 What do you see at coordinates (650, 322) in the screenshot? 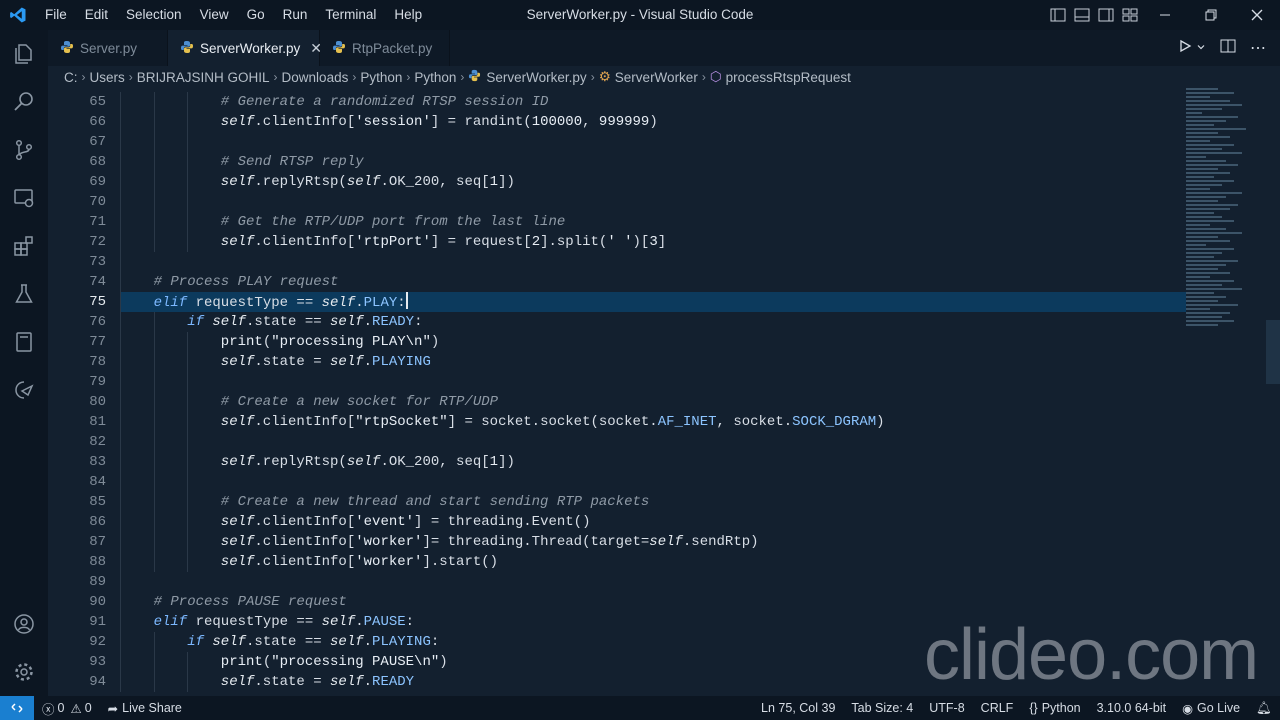
I see `code-line: if self.state == self.READY:` at bounding box center [650, 322].